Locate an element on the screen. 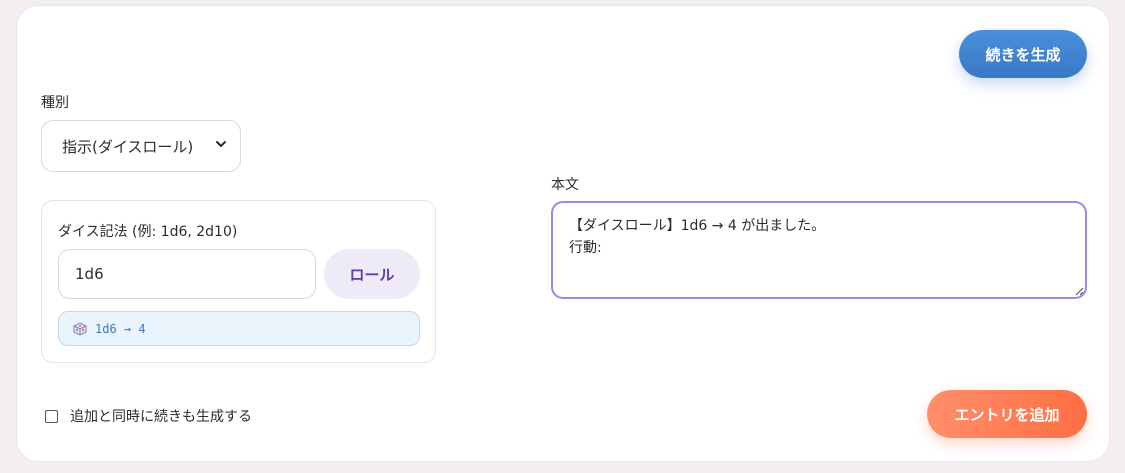  generate-with-add-label: 追加と同時に続きも生成する is located at coordinates (161, 416).